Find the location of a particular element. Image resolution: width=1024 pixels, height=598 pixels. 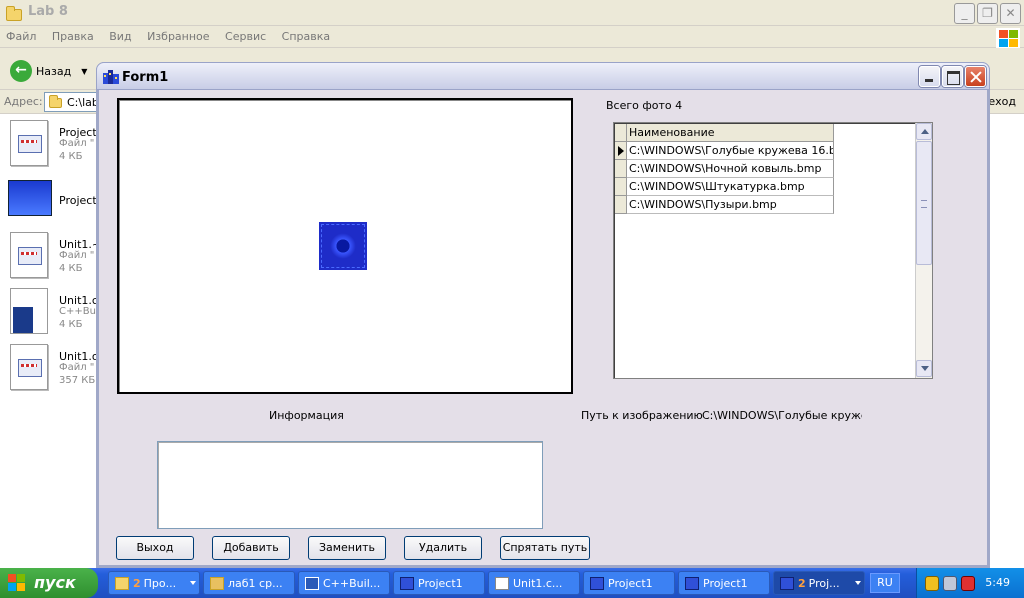

form1-title: Form1 is located at coordinates (145, 77).